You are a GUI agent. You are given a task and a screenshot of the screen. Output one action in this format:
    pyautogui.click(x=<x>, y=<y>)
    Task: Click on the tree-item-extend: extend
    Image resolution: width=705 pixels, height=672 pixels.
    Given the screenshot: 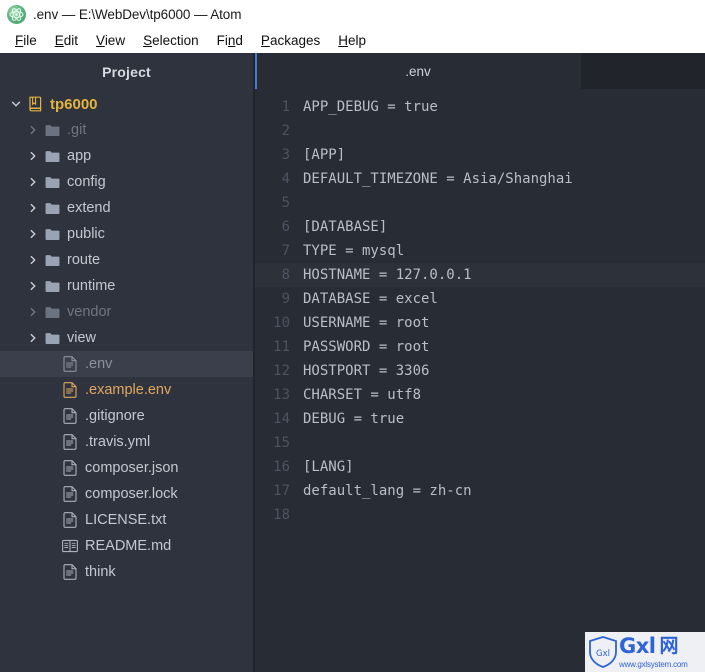 What is the action you would take?
    pyautogui.click(x=126, y=208)
    